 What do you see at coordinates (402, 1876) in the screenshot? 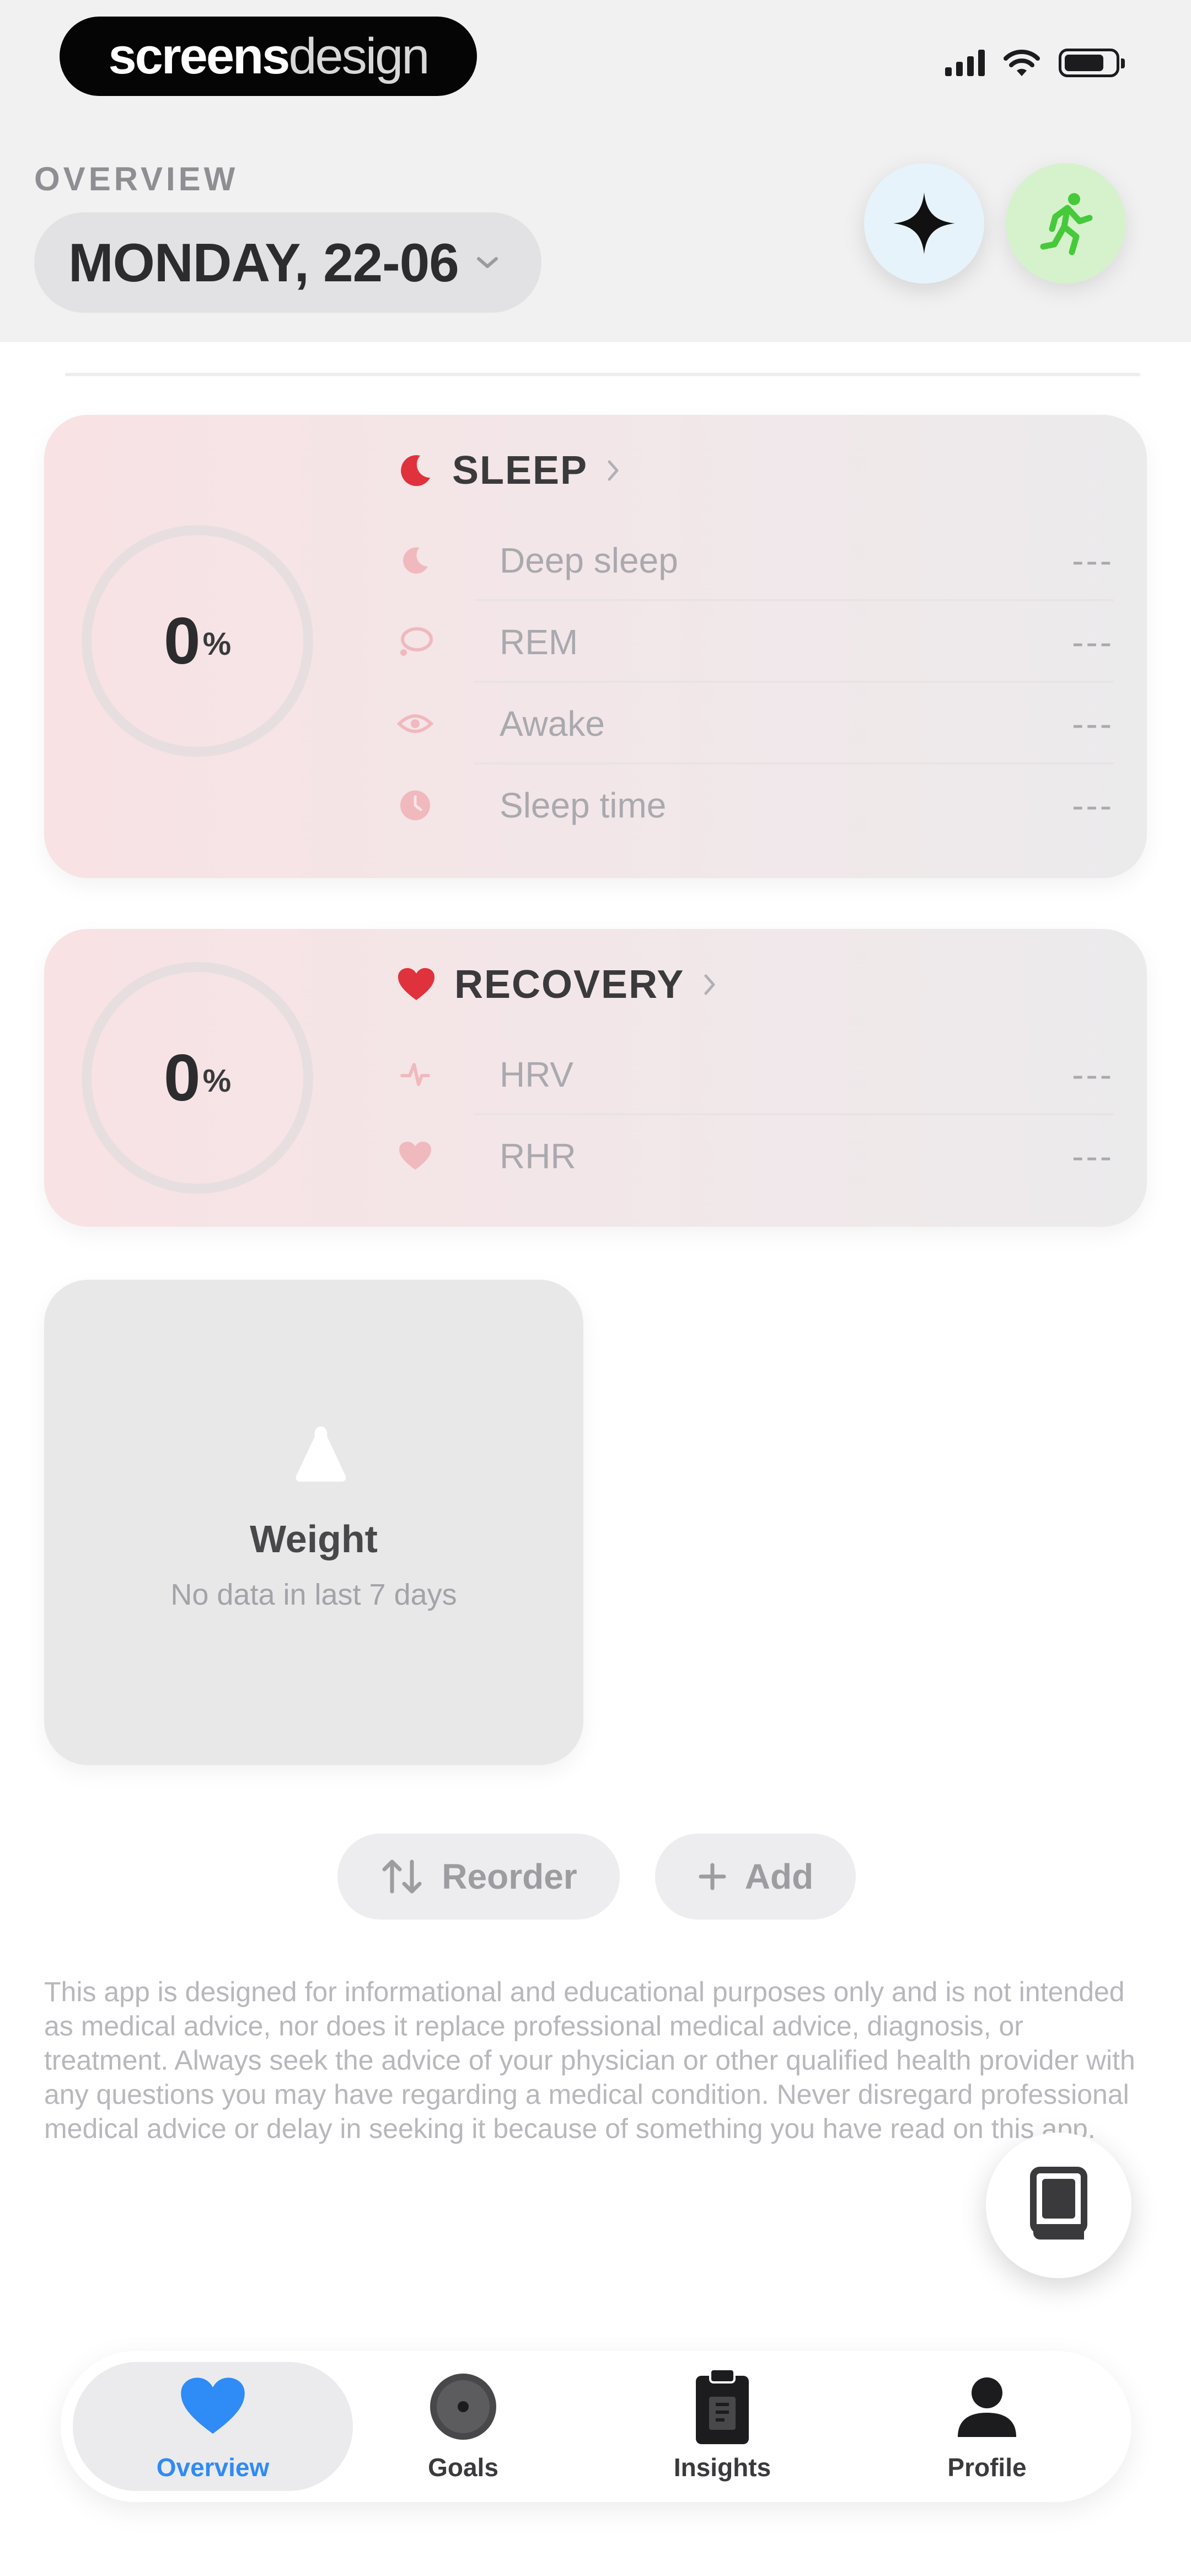
I see `reorder-arrows-icon` at bounding box center [402, 1876].